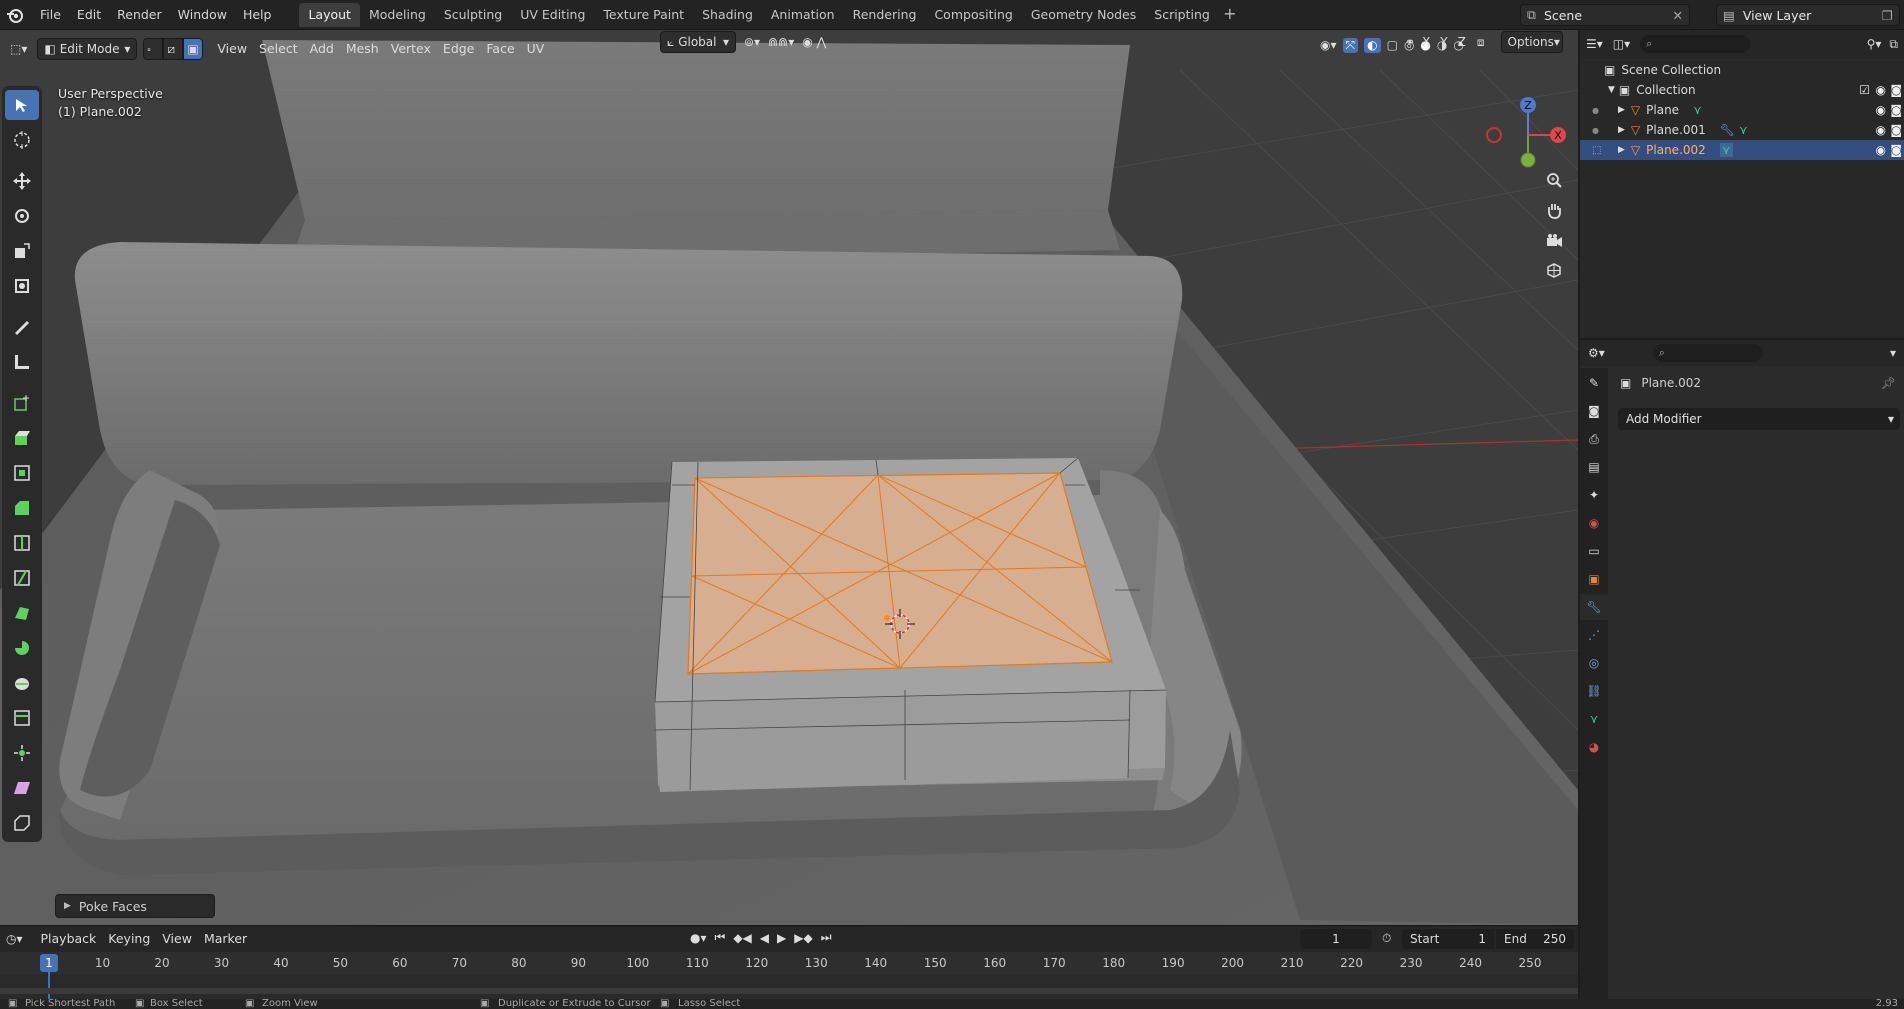  I want to click on edge-slide-tool-icon, so click(22, 718).